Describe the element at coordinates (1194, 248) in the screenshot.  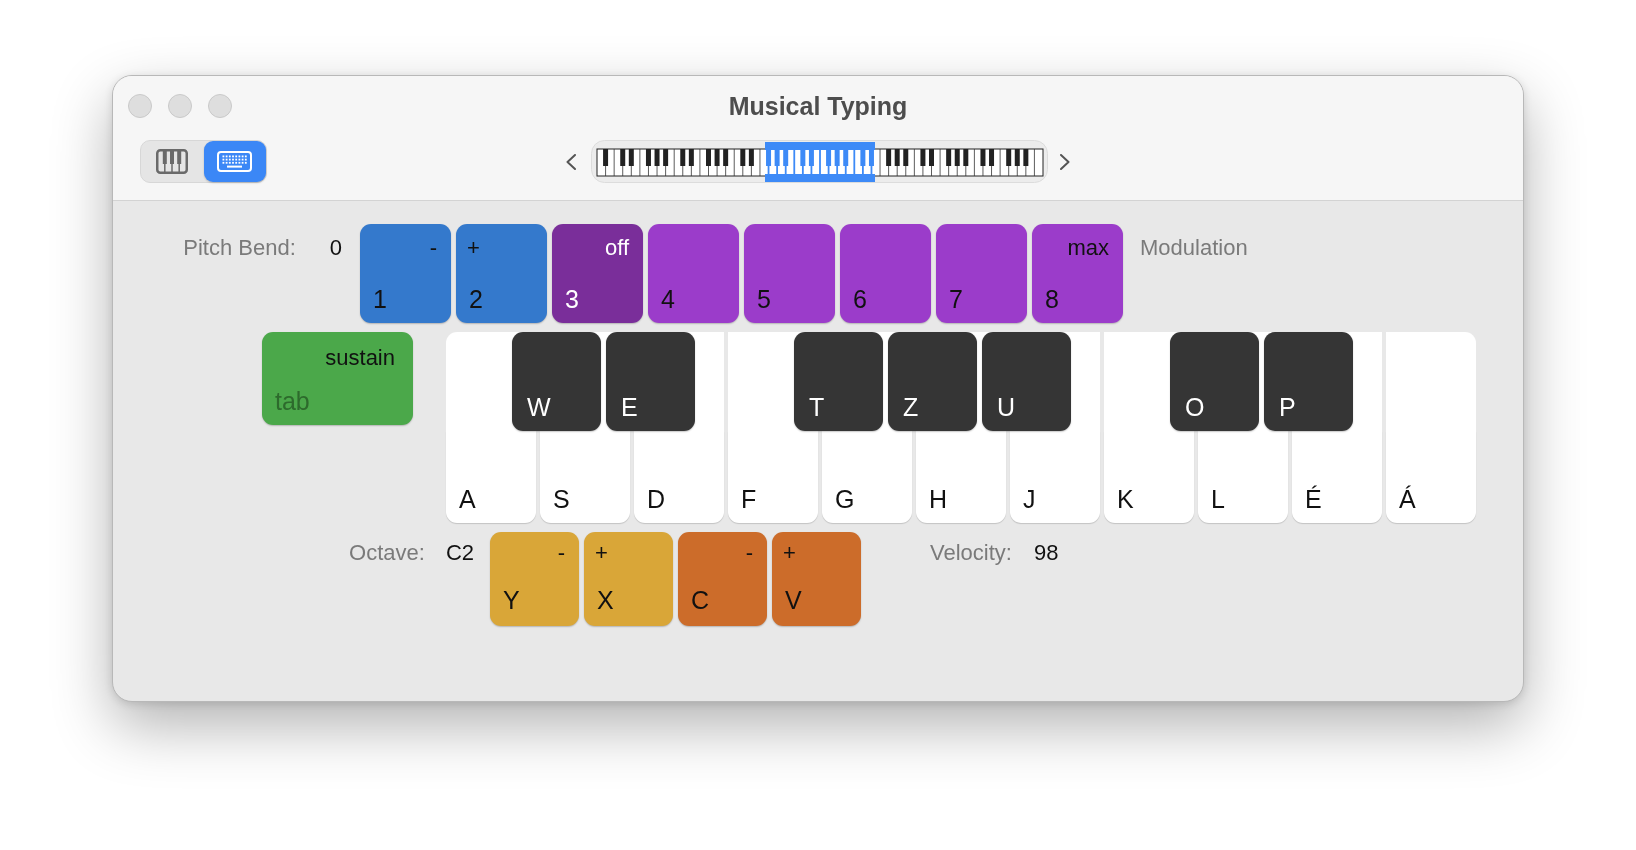
I see `modulation-label: Modulation` at that location.